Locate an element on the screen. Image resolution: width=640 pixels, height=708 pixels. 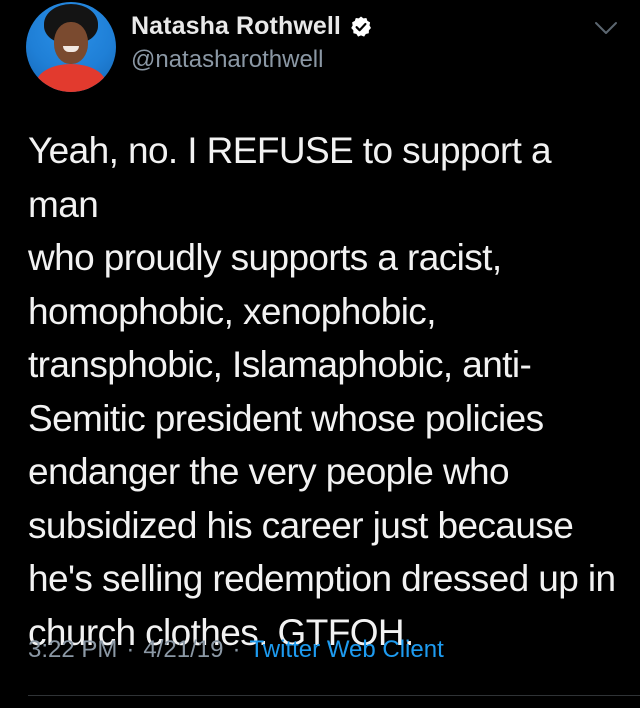
author-display-name: Natasha Rothwell is located at coordinates (236, 26).